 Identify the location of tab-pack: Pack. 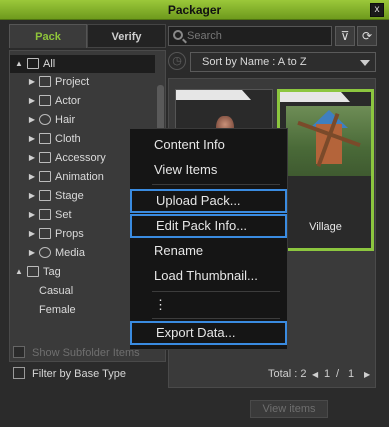
(48, 36).